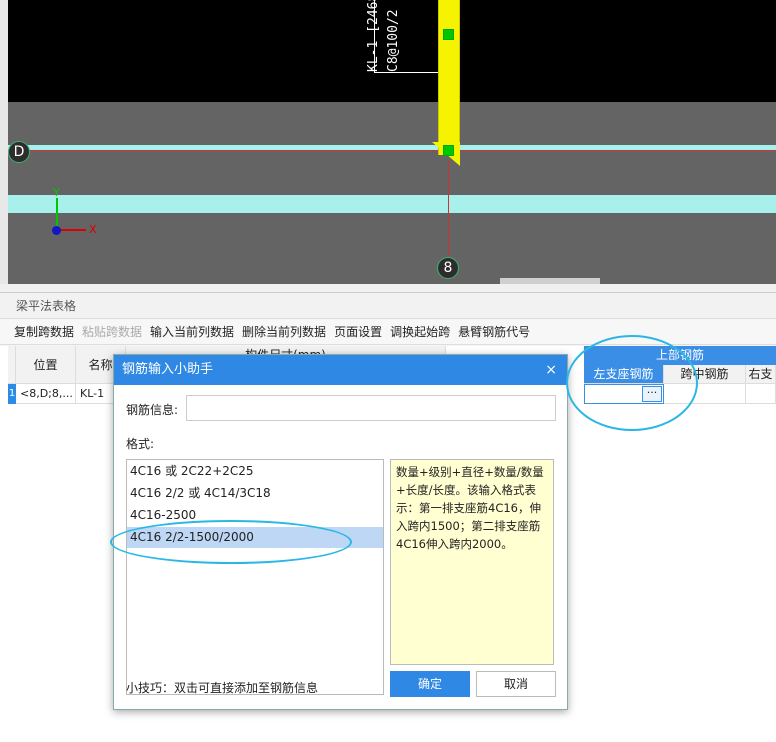  What do you see at coordinates (72, 230) in the screenshot?
I see `ucs-x-axis` at bounding box center [72, 230].